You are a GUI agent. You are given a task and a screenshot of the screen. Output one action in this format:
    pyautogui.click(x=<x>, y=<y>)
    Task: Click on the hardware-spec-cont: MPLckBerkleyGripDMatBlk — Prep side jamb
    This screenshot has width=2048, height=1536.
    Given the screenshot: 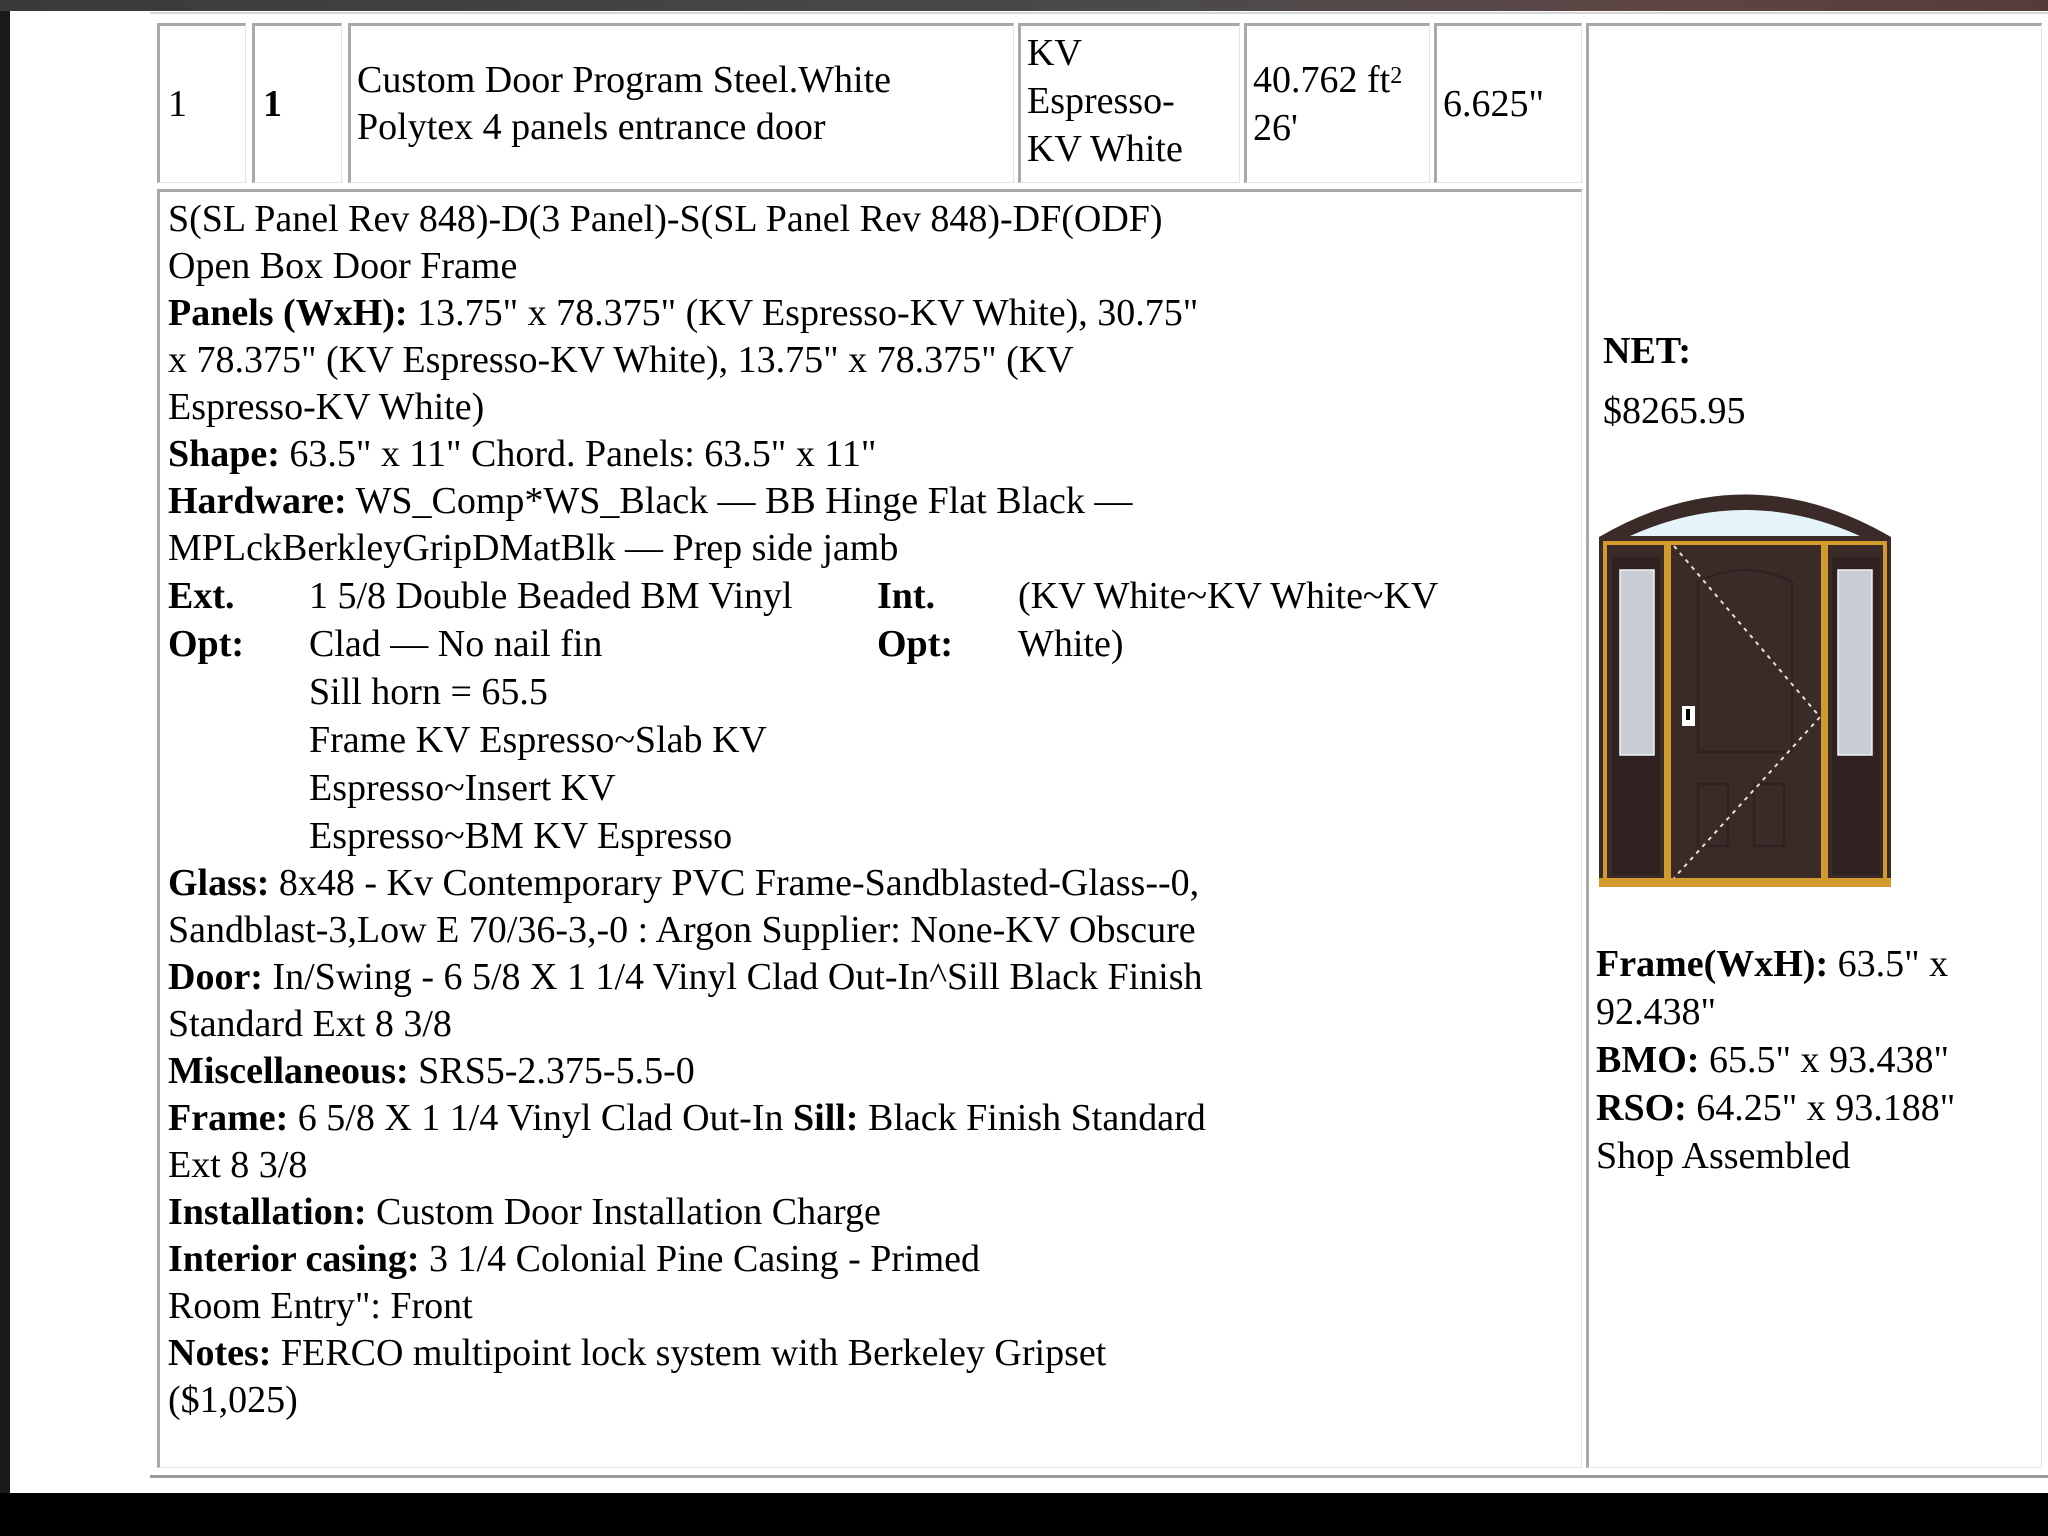 What is the action you would take?
    pyautogui.click(x=533, y=548)
    